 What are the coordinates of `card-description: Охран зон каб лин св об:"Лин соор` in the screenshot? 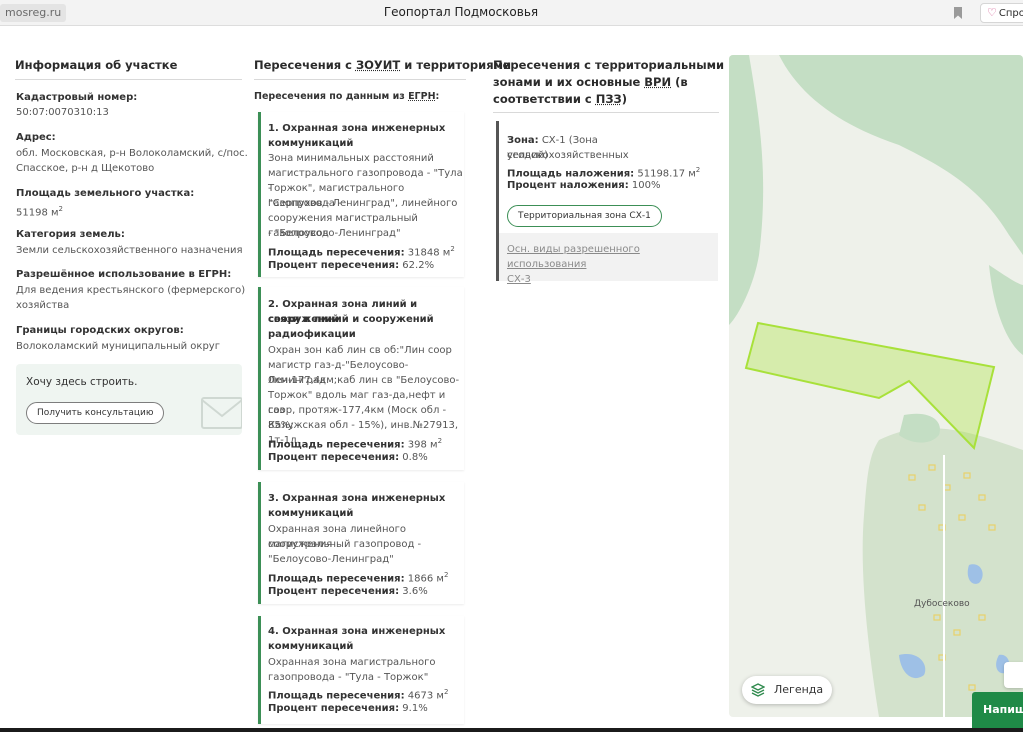 It's located at (360, 350).